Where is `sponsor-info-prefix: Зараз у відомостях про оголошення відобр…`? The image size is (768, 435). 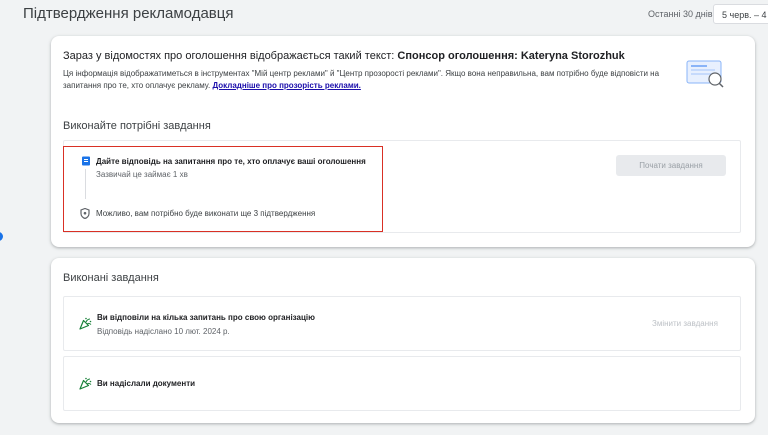 sponsor-info-prefix: Зараз у відомостях про оголошення відобр… is located at coordinates (229, 56).